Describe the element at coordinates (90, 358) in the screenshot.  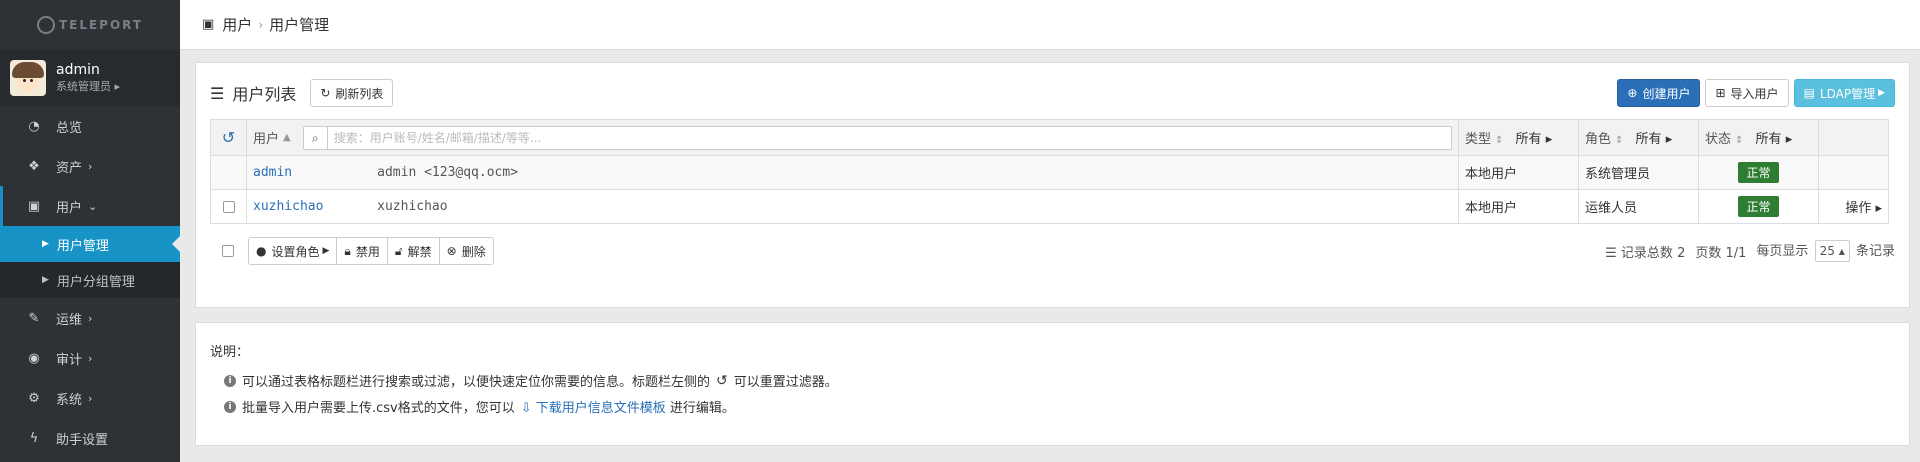
I see `sidebar-item-audit: ◉ 审计 ›` at that location.